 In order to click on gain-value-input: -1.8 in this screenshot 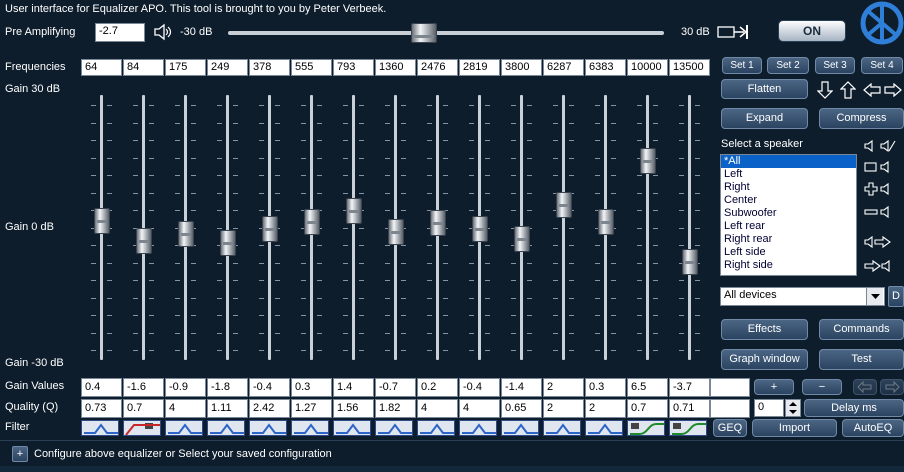, I will do `click(227, 387)`.